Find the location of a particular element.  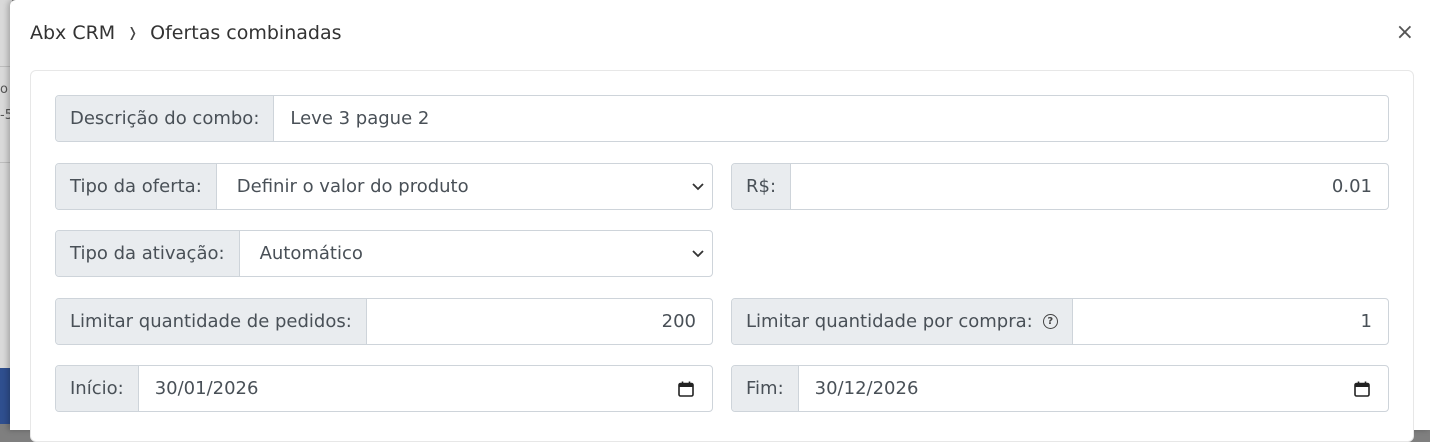

background-text-fragment: o is located at coordinates (4, 89).